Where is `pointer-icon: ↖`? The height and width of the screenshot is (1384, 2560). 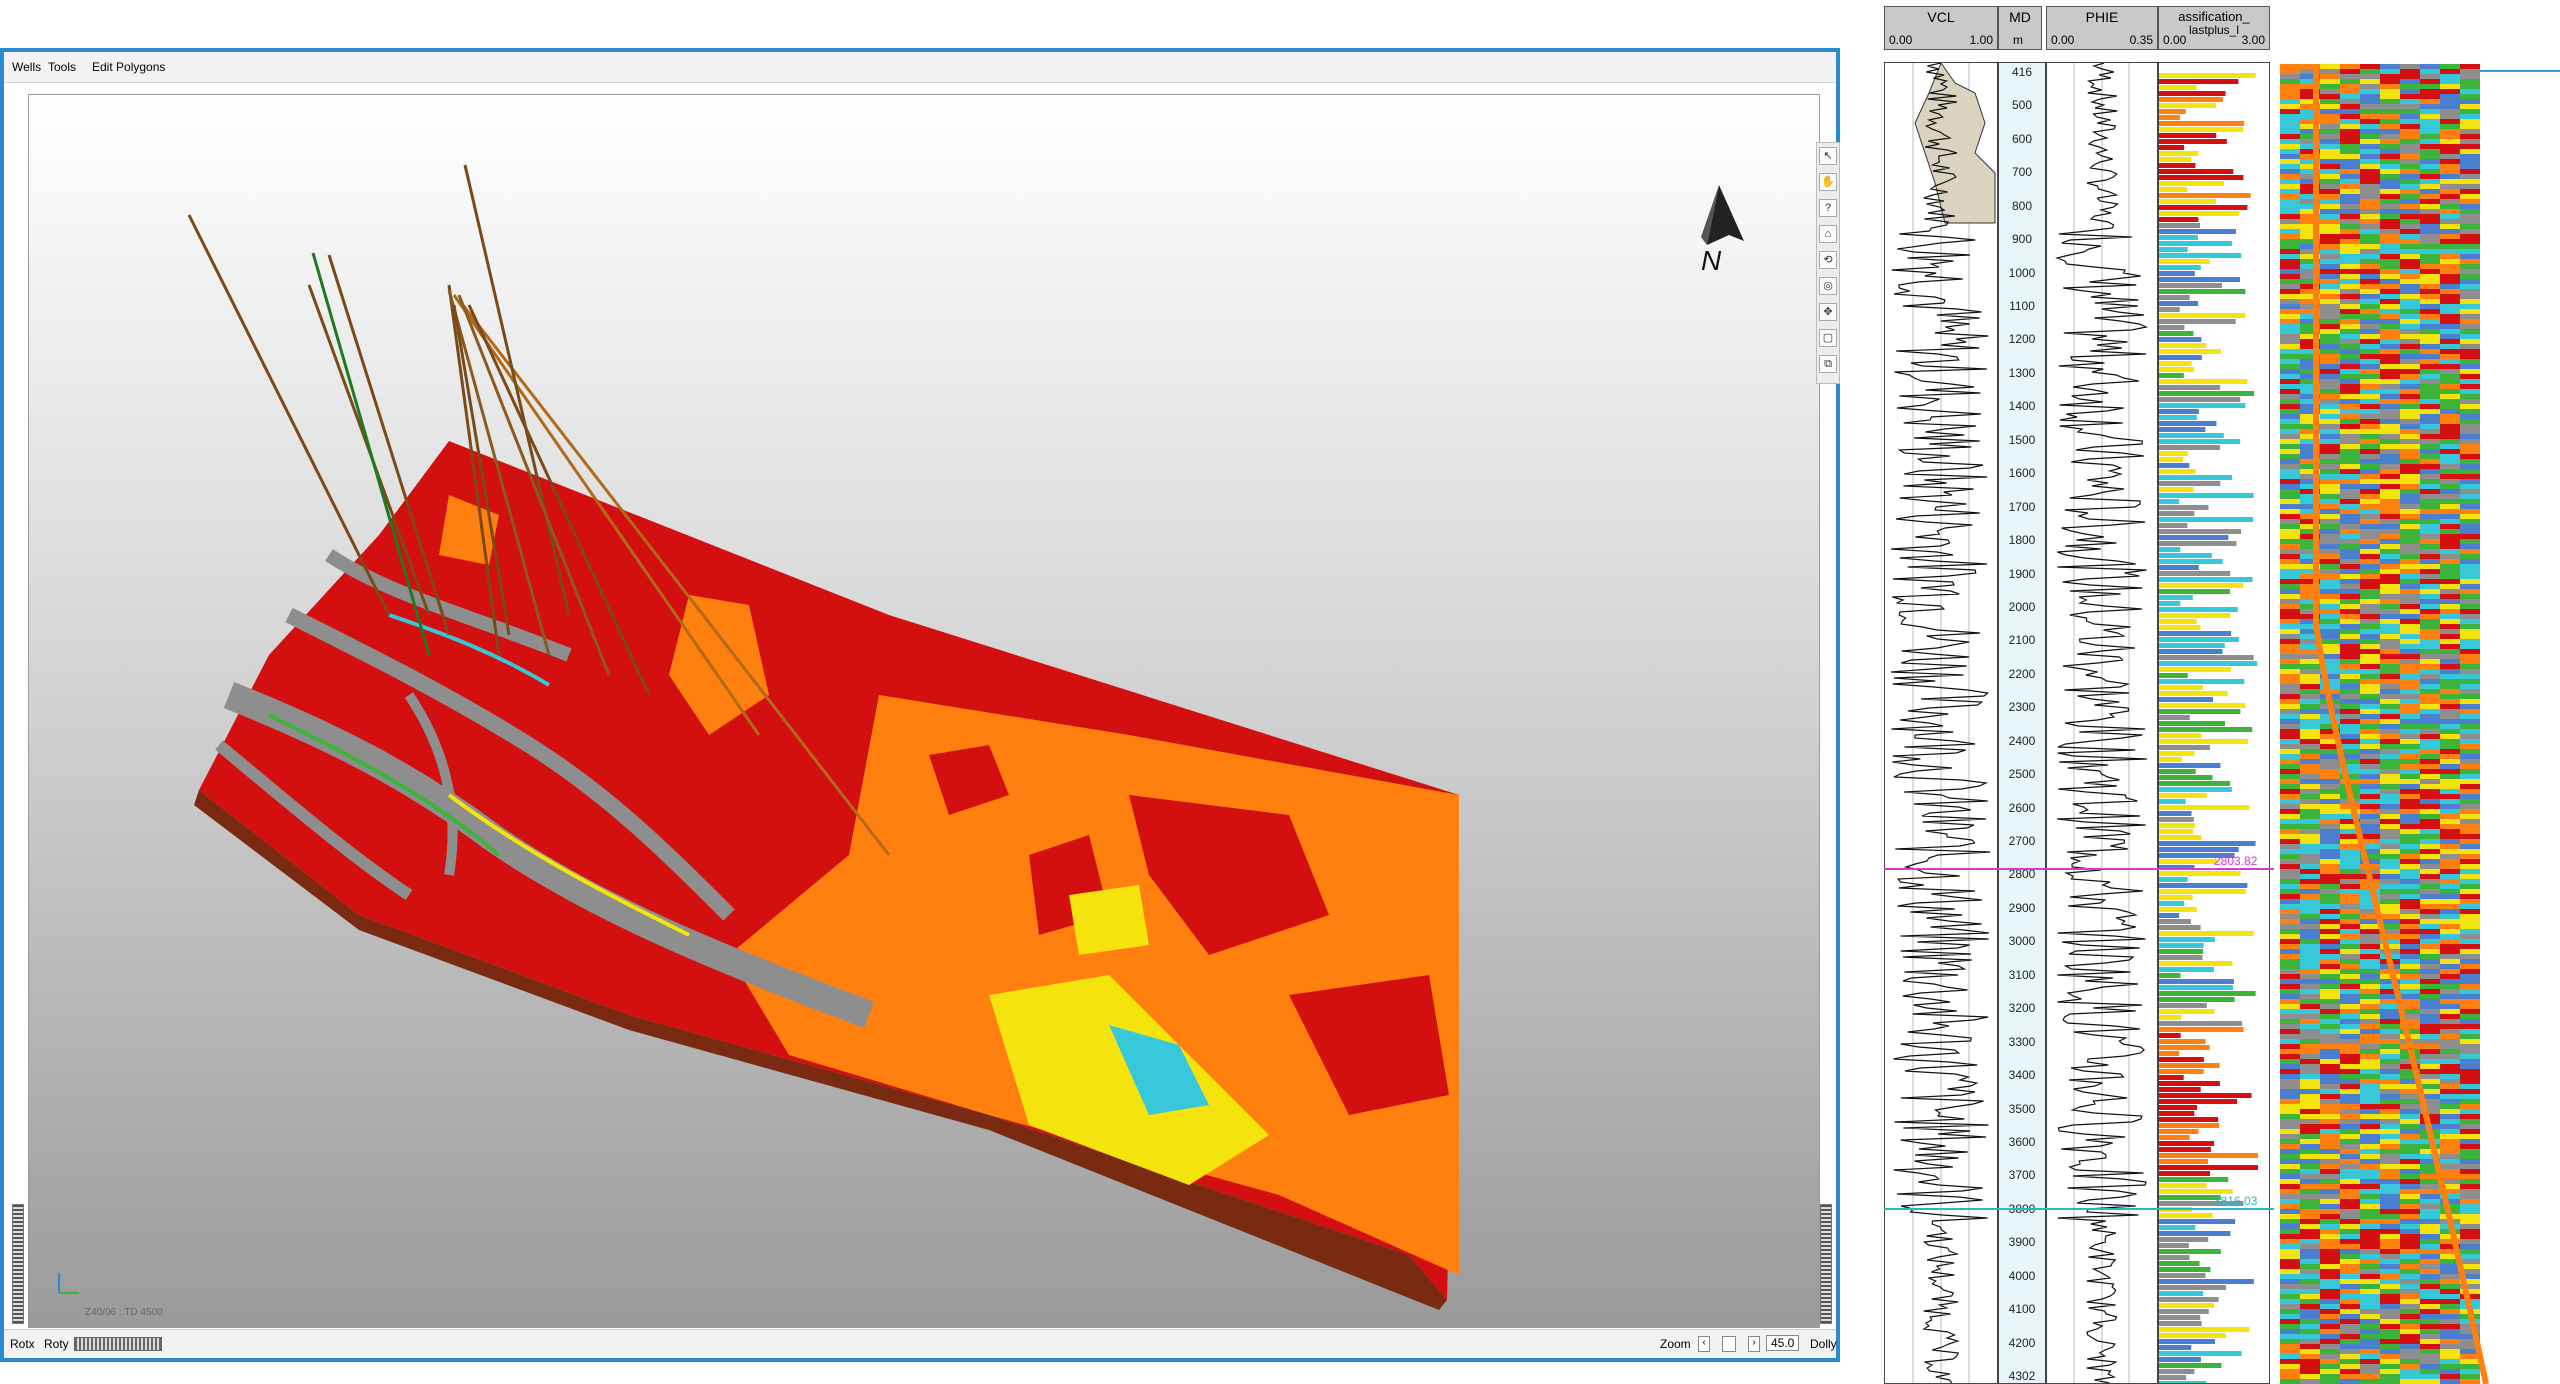 pointer-icon: ↖ is located at coordinates (1828, 156).